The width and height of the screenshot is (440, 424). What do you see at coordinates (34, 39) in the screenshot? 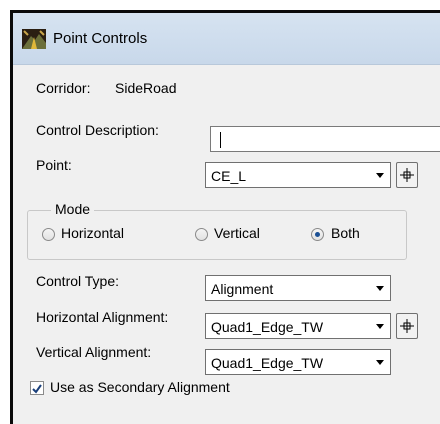
I see `app-icon` at bounding box center [34, 39].